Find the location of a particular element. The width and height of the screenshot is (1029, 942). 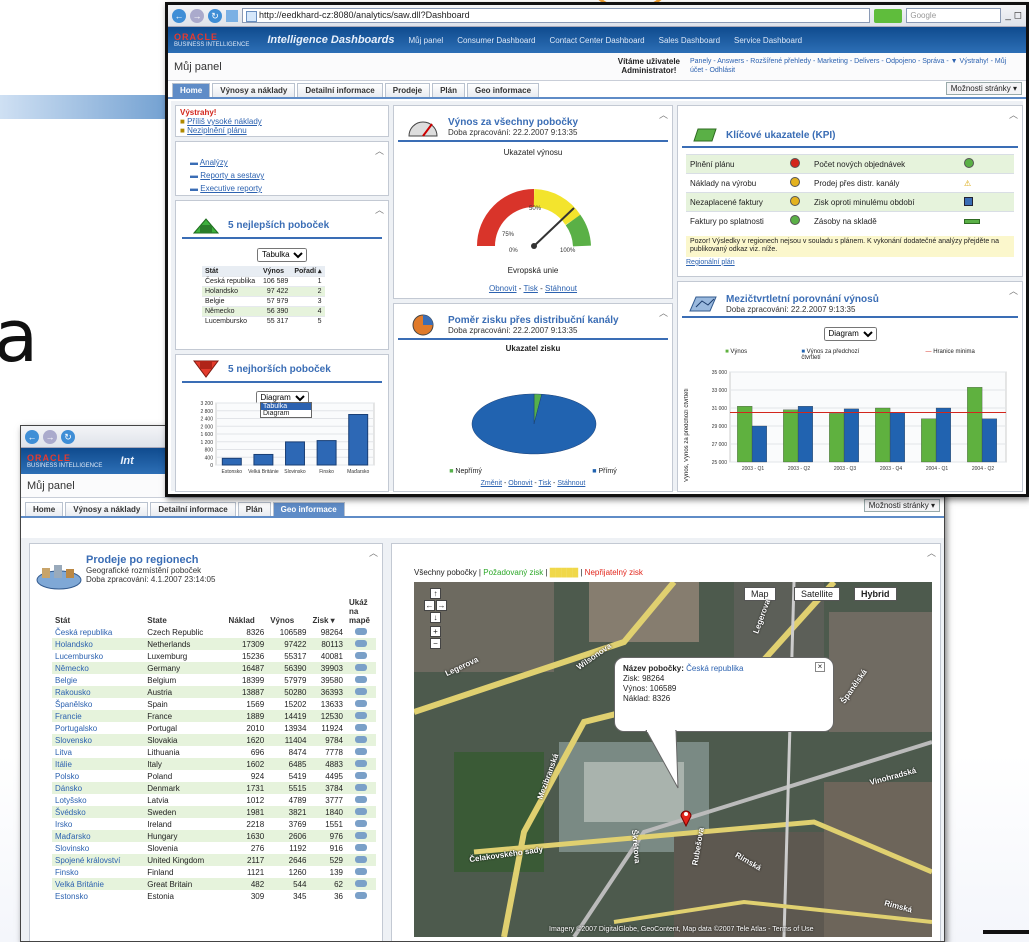

dash-link-service: Service Dashboard is located at coordinates (768, 40).